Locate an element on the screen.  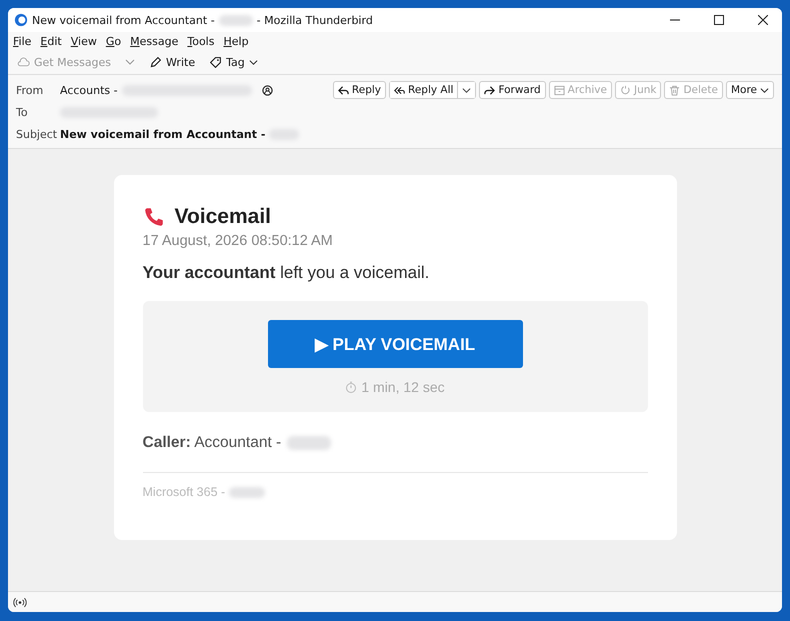
play-voicemail-button: ▶ PLAY VOICEMAIL is located at coordinates (395, 344).